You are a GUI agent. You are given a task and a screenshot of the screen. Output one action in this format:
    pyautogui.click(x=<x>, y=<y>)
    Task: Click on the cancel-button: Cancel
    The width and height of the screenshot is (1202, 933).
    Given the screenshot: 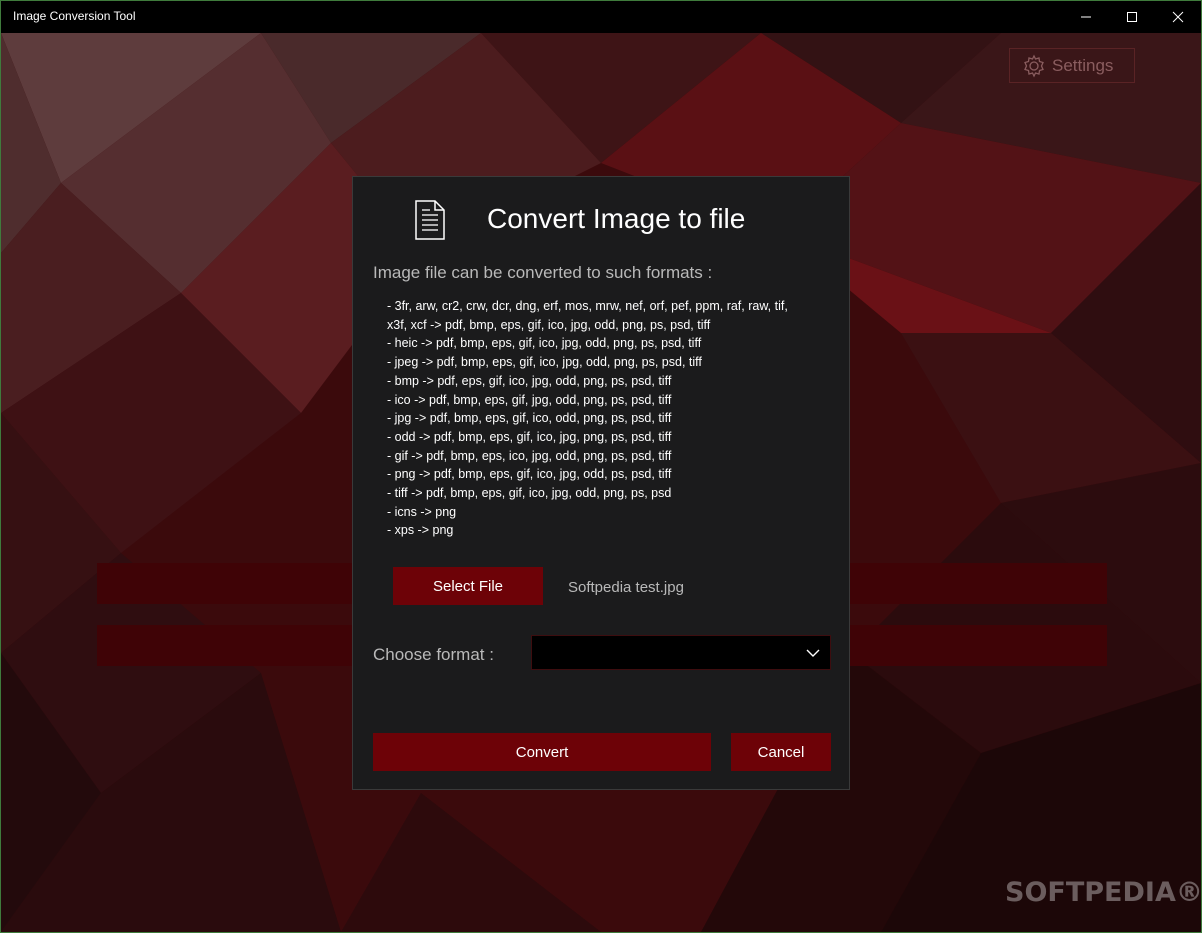 What is the action you would take?
    pyautogui.click(x=781, y=752)
    